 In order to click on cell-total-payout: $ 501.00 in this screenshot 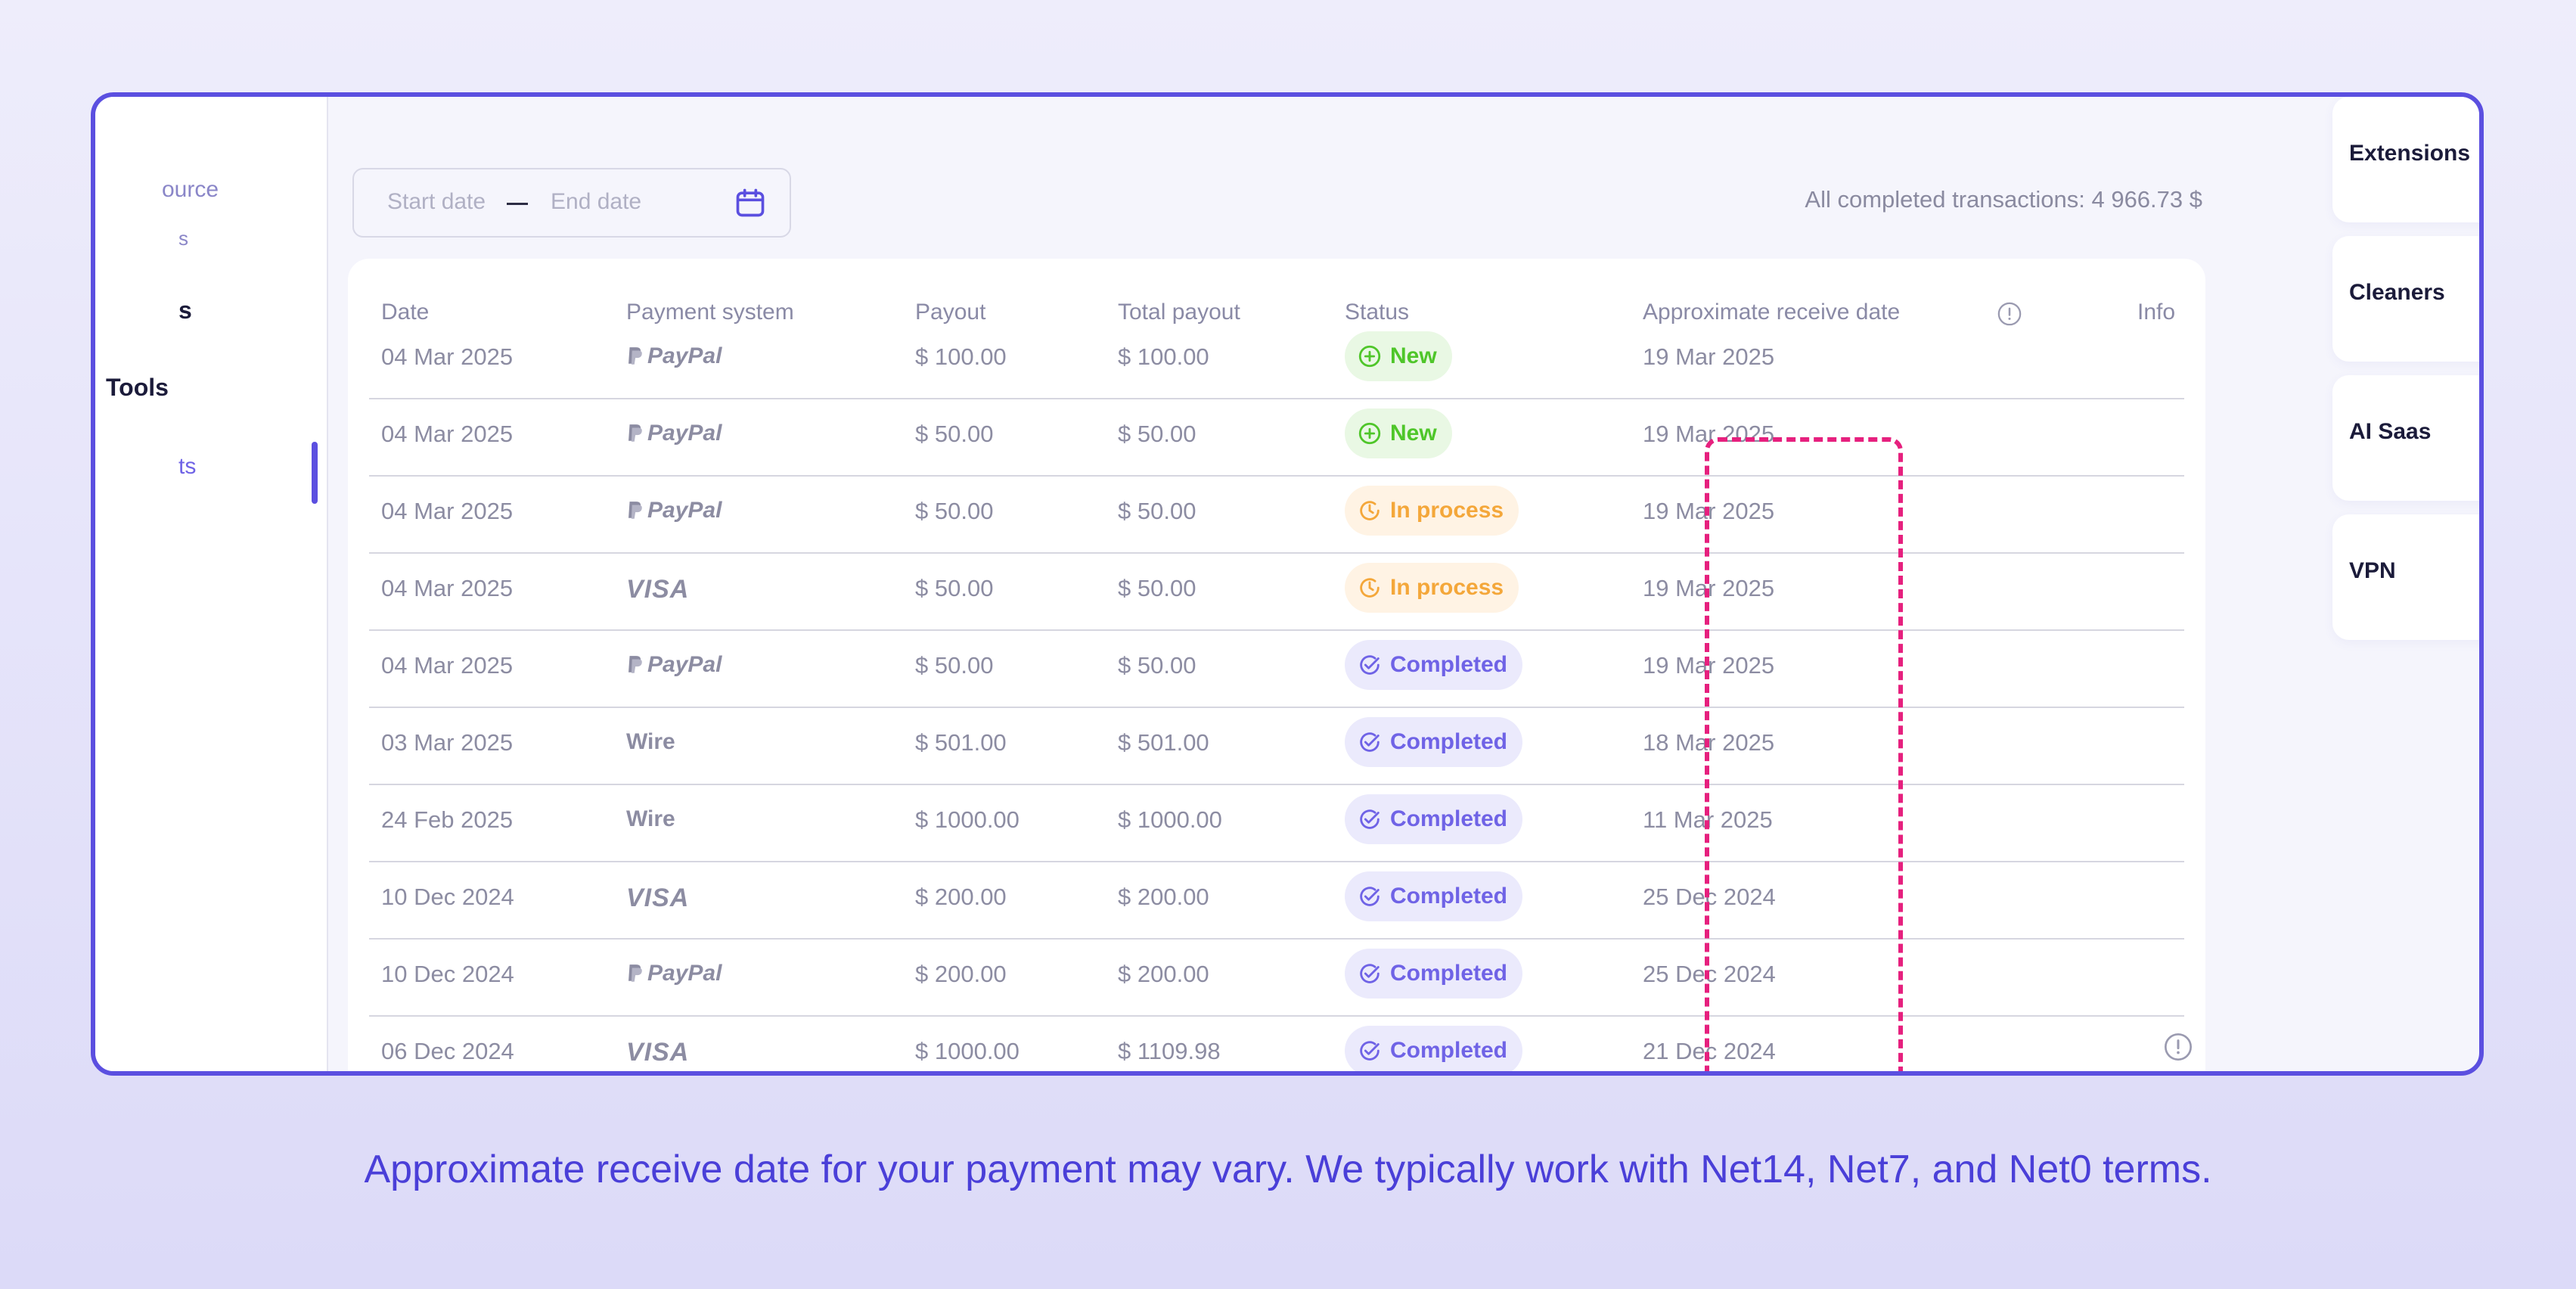, I will do `click(1163, 743)`.